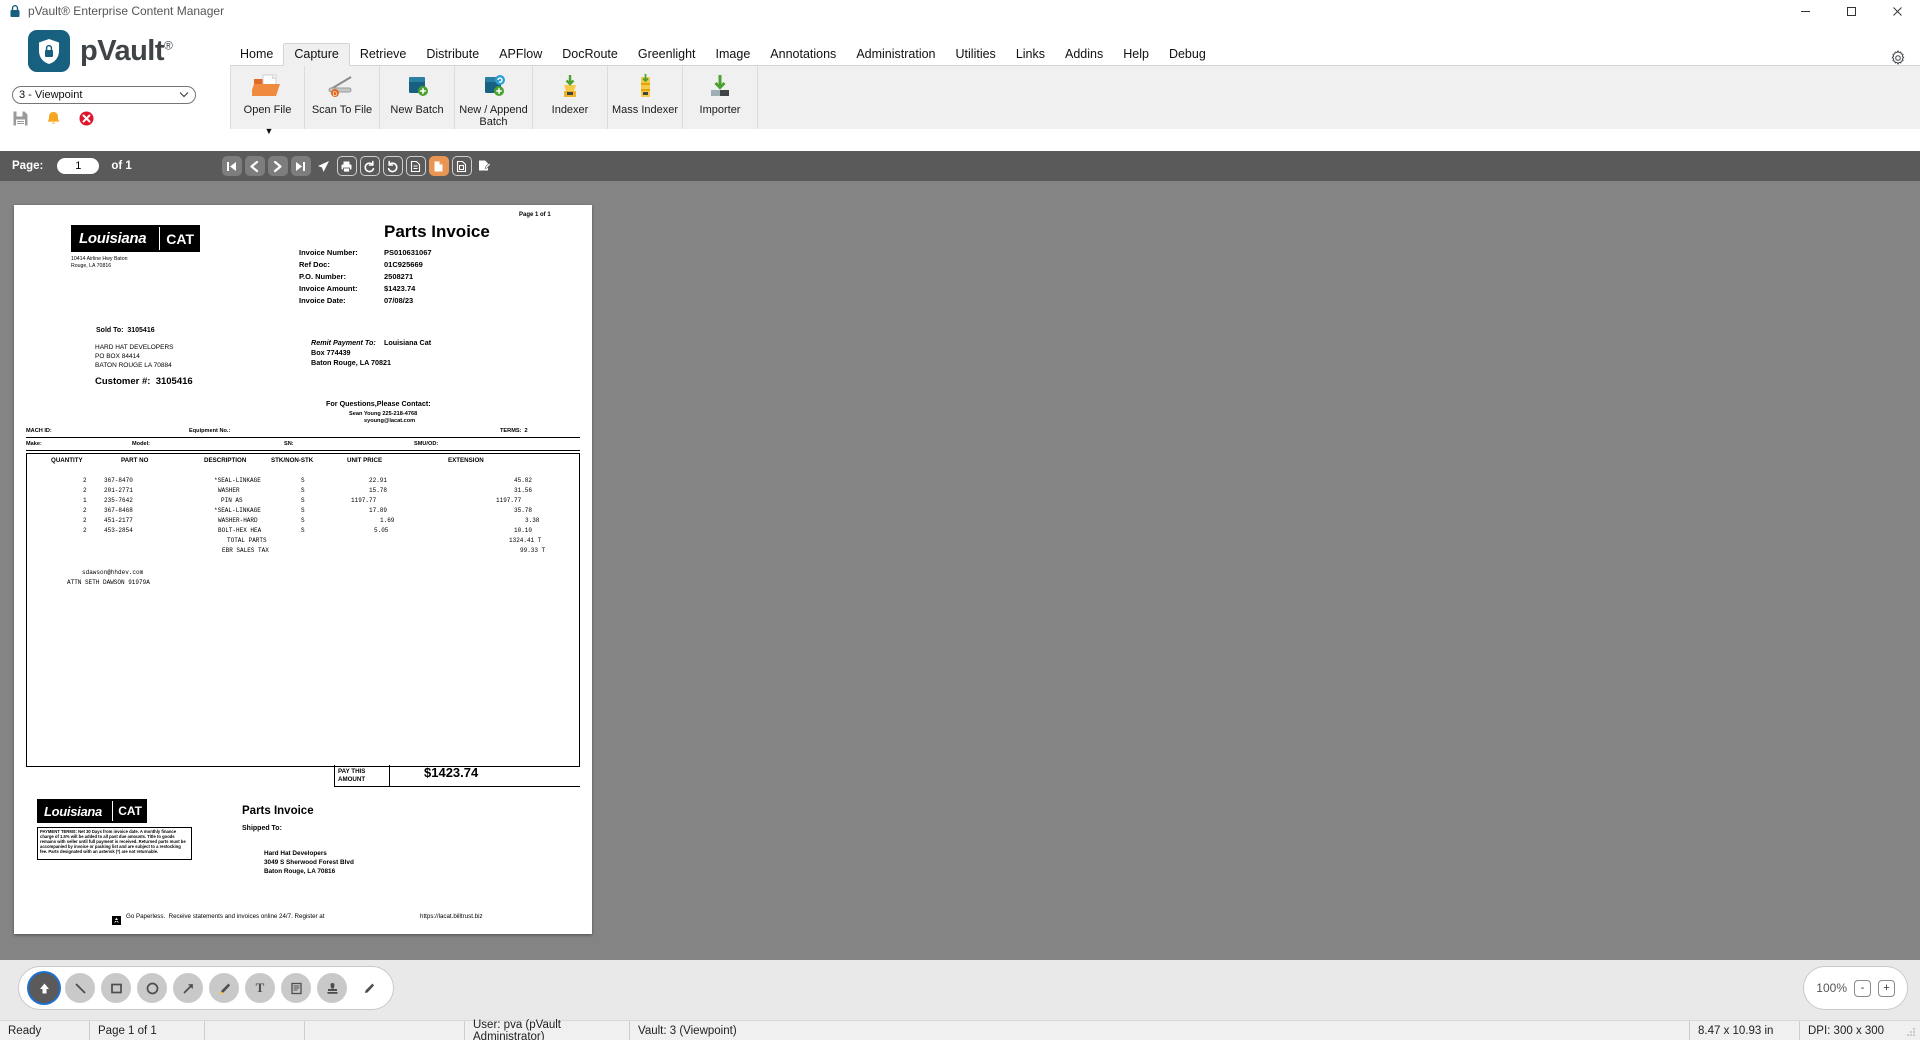 Image resolution: width=1920 pixels, height=1040 pixels. Describe the element at coordinates (378, 403) in the screenshot. I see `contact-heading: For Questions,Please Contact:` at that location.